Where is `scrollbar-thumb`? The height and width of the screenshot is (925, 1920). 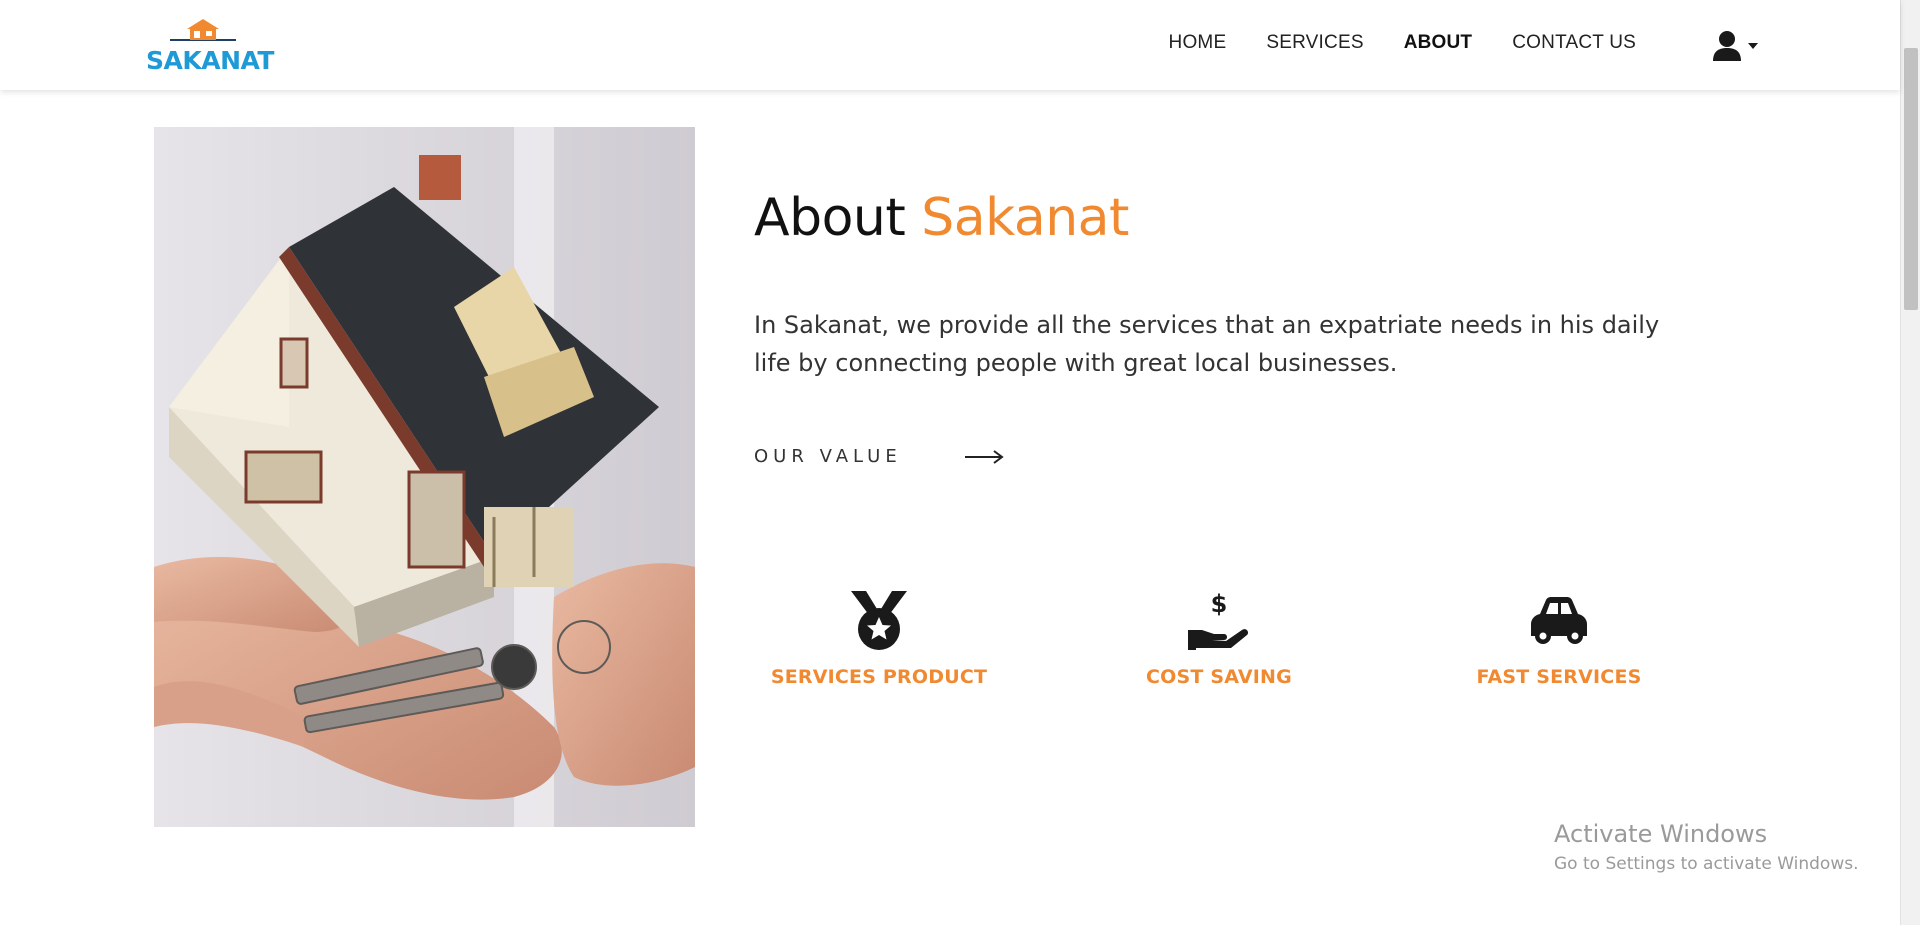
scrollbar-thumb is located at coordinates (1911, 179).